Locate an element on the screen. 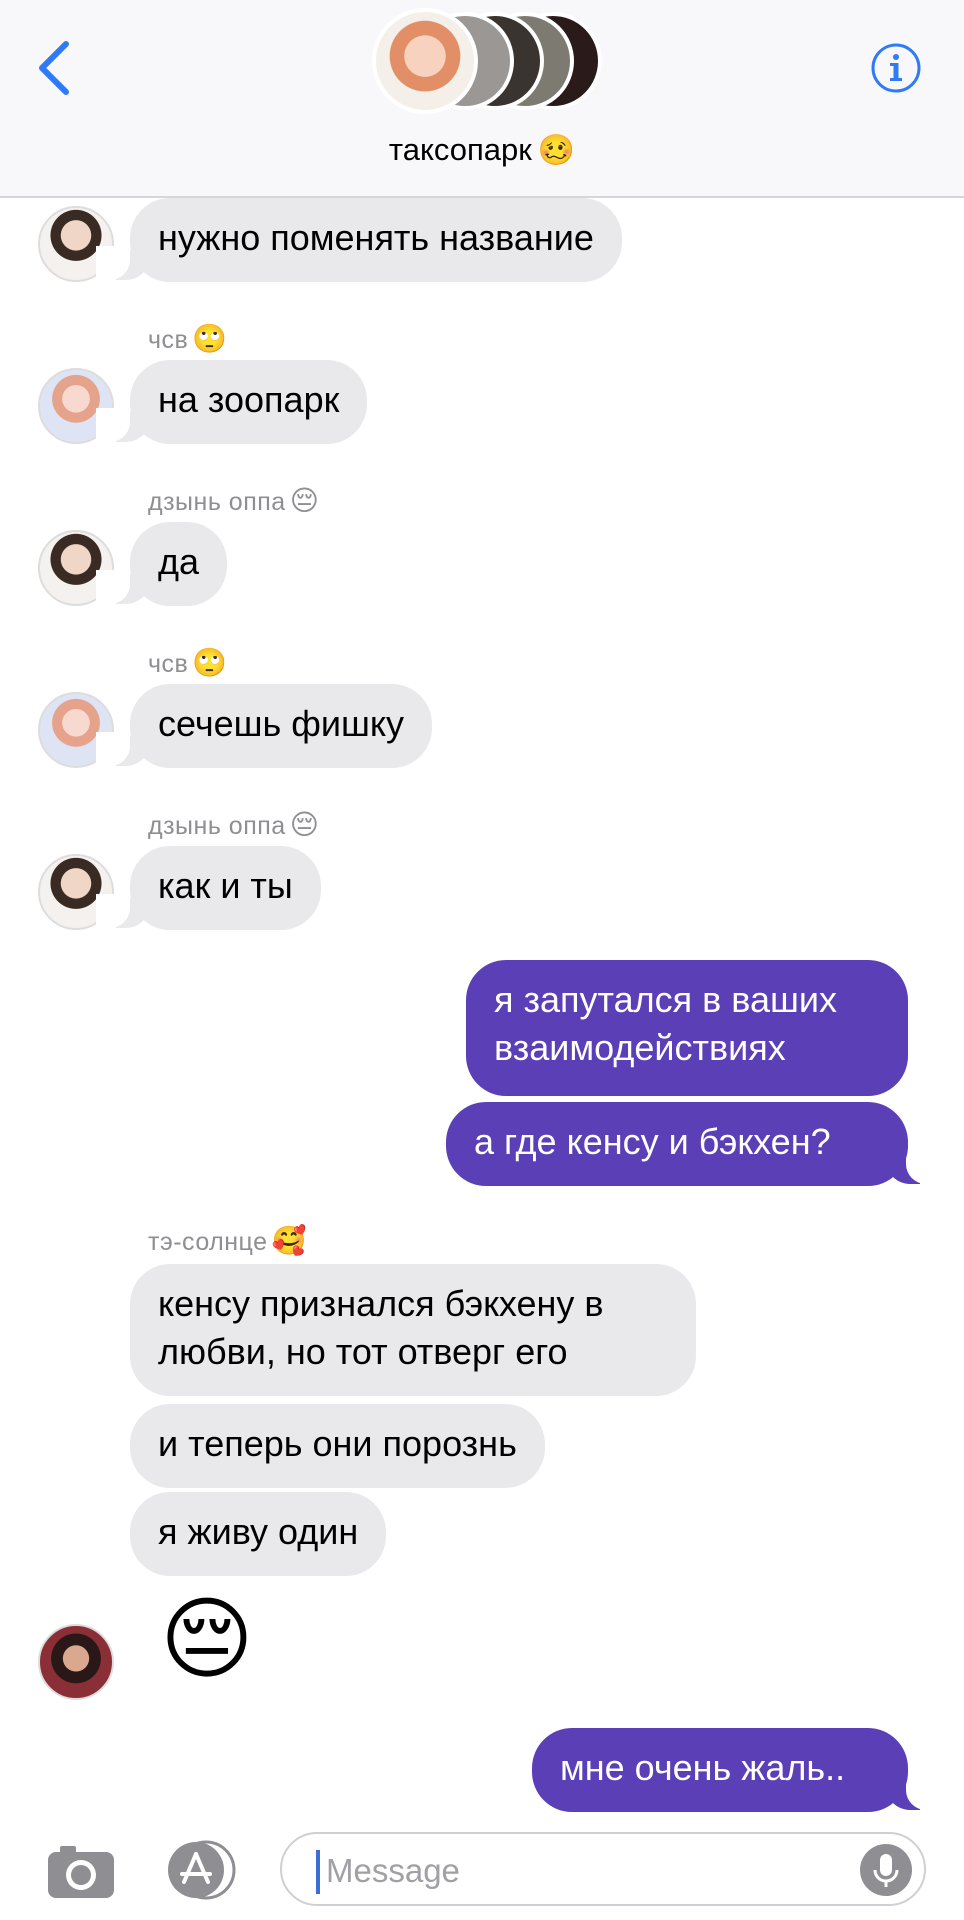 Image resolution: width=964 pixels, height=1920 pixels. chat-header: таксопарк 🥴 is located at coordinates (482, 99).